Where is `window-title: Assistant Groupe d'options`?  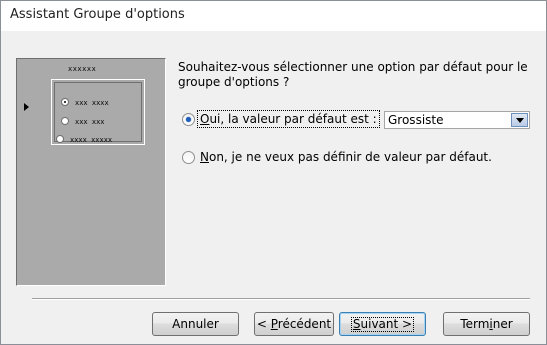 window-title: Assistant Groupe d'options is located at coordinates (97, 14).